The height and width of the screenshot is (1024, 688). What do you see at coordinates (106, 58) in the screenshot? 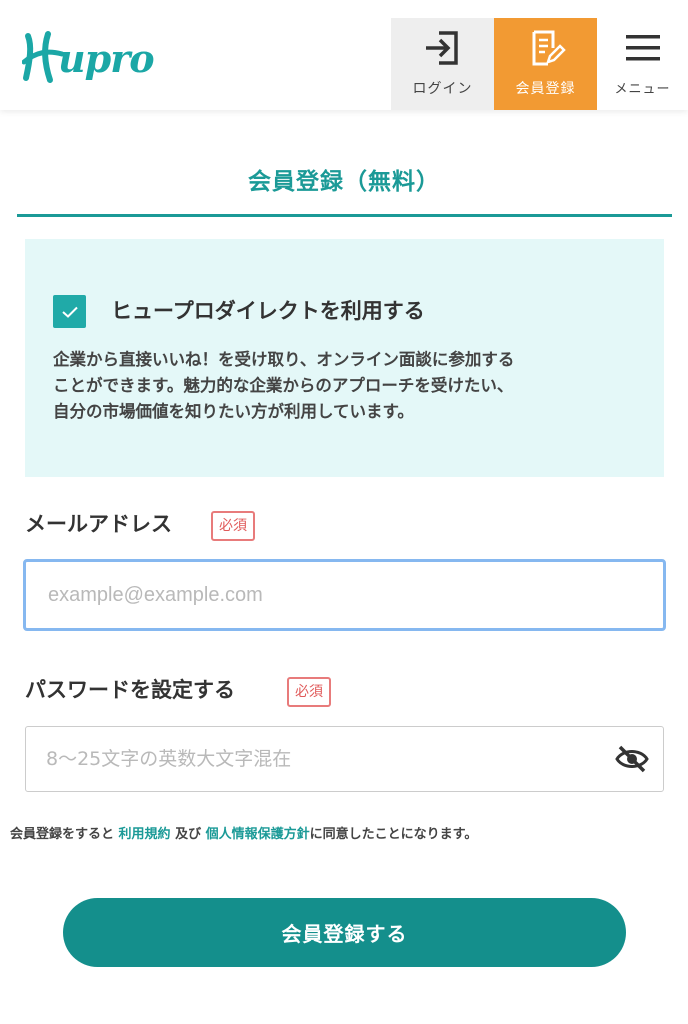
I see `logo-text: upro` at bounding box center [106, 58].